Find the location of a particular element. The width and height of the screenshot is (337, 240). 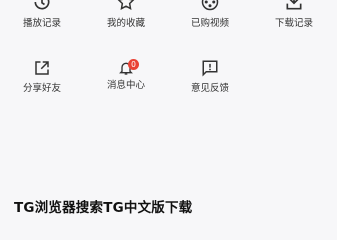

download-records-menu-item: 下载记录 is located at coordinates (294, 17).